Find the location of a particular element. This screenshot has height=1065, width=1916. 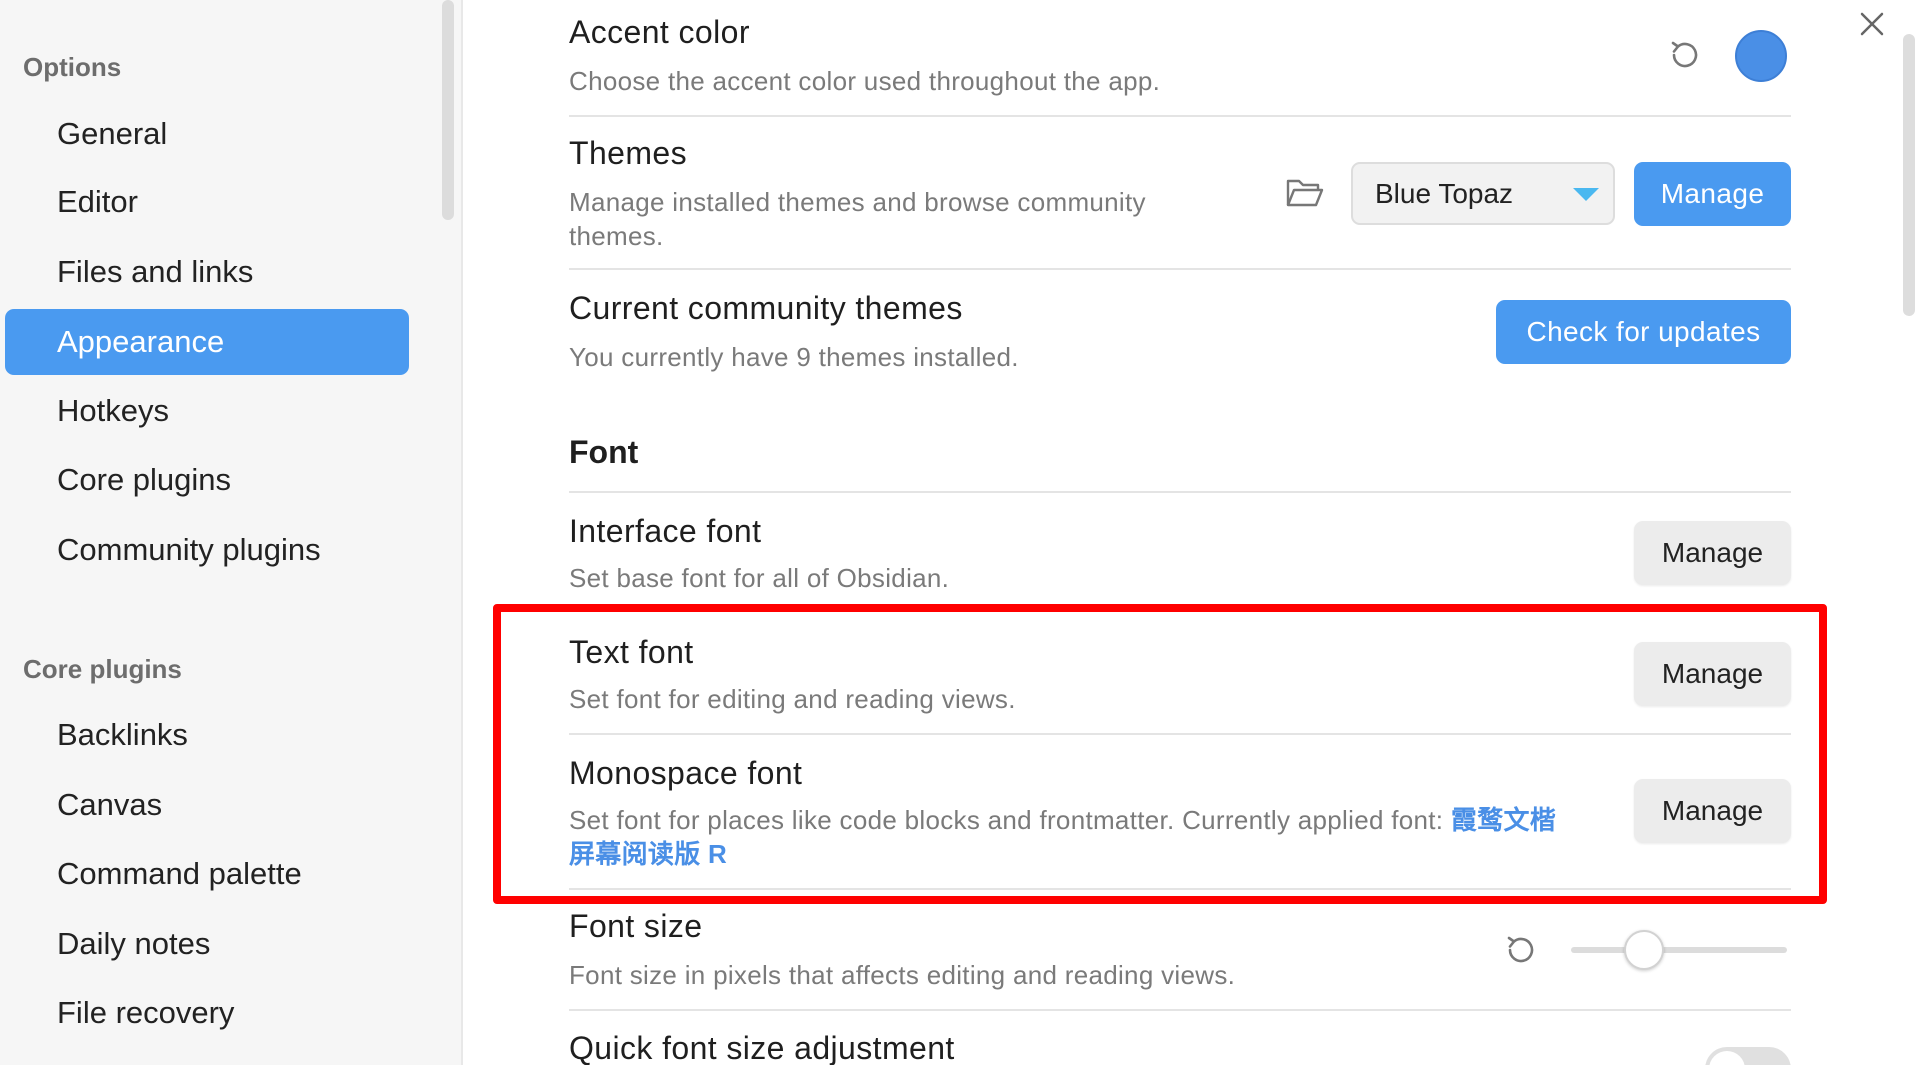

sidebar-item-hotkeys: Hotkeys is located at coordinates (207, 411).